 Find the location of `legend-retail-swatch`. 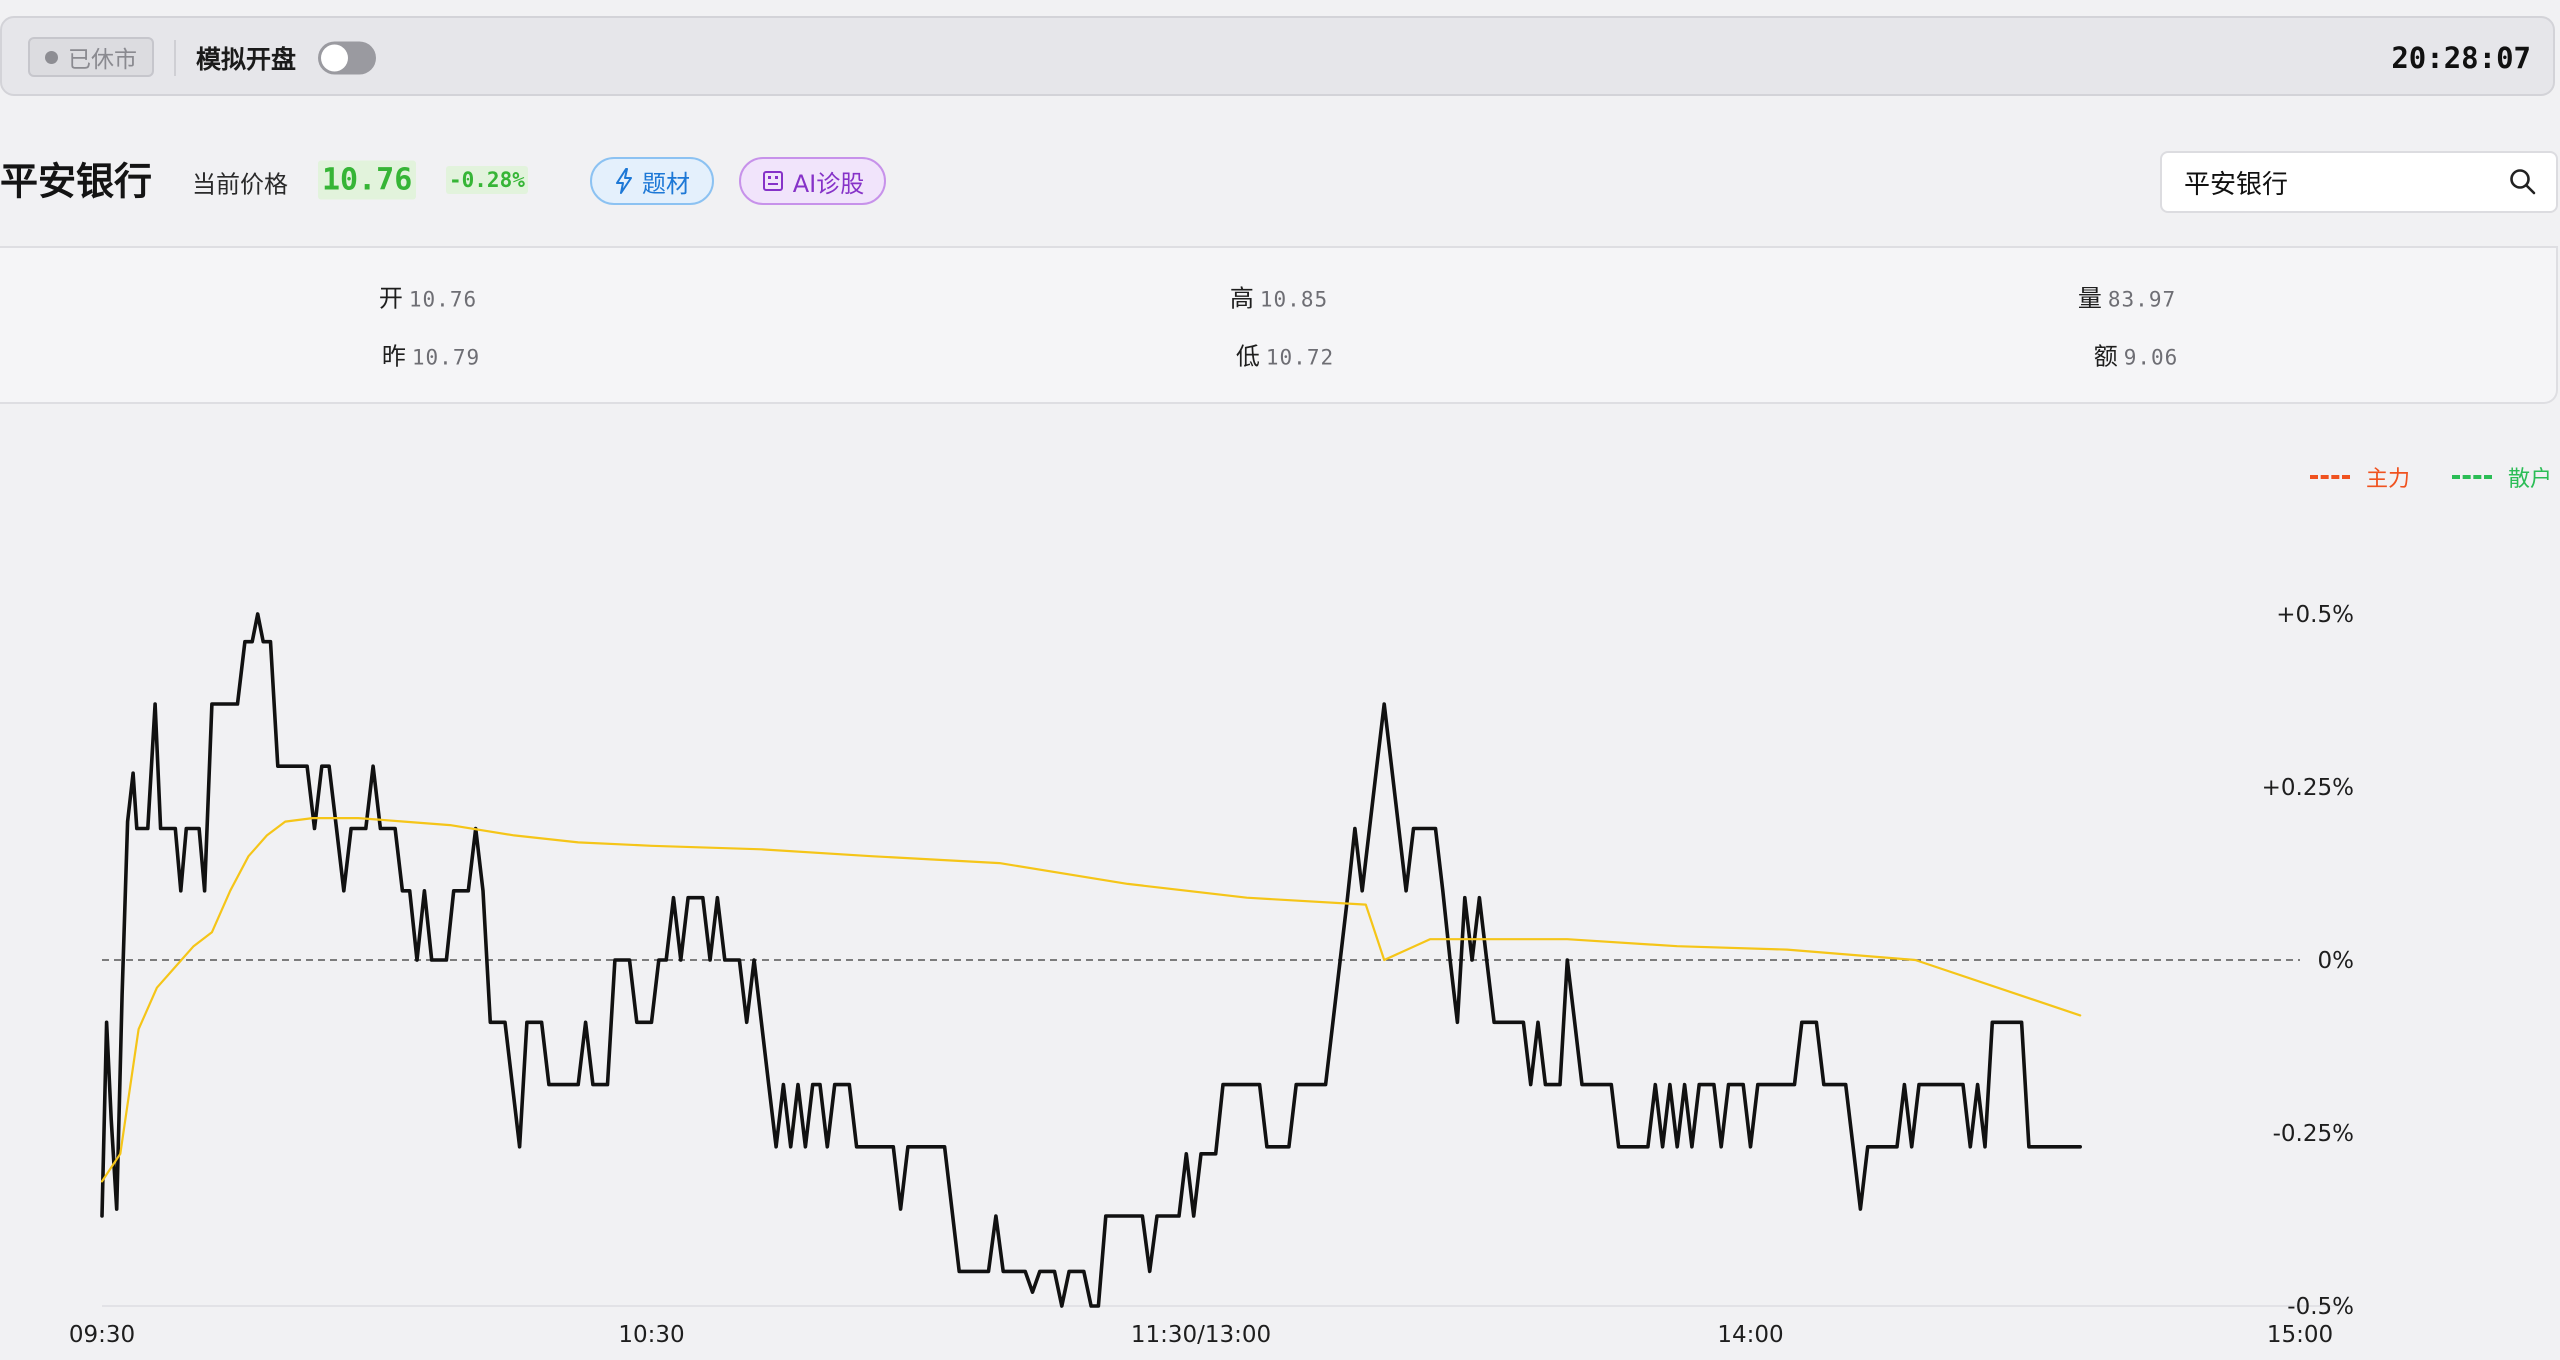

legend-retail-swatch is located at coordinates (2472, 477).